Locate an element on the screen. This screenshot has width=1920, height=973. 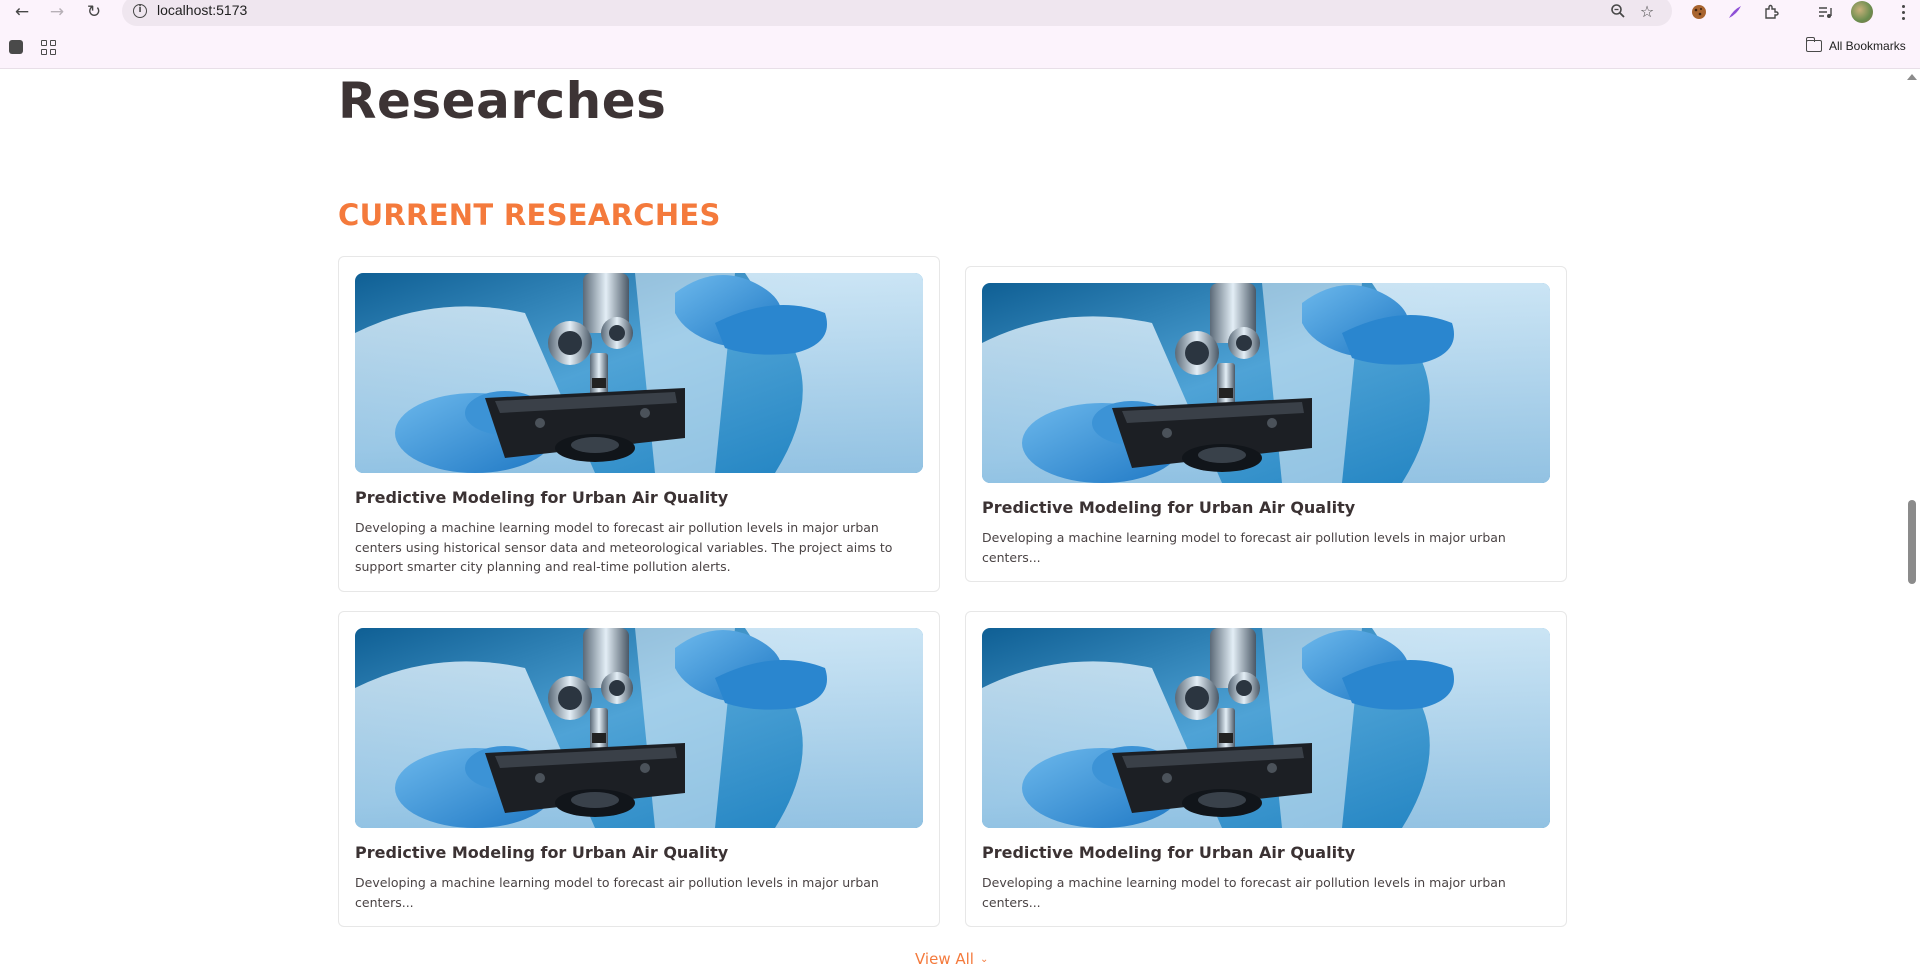
page-scrollbar is located at coordinates (1912, 521).